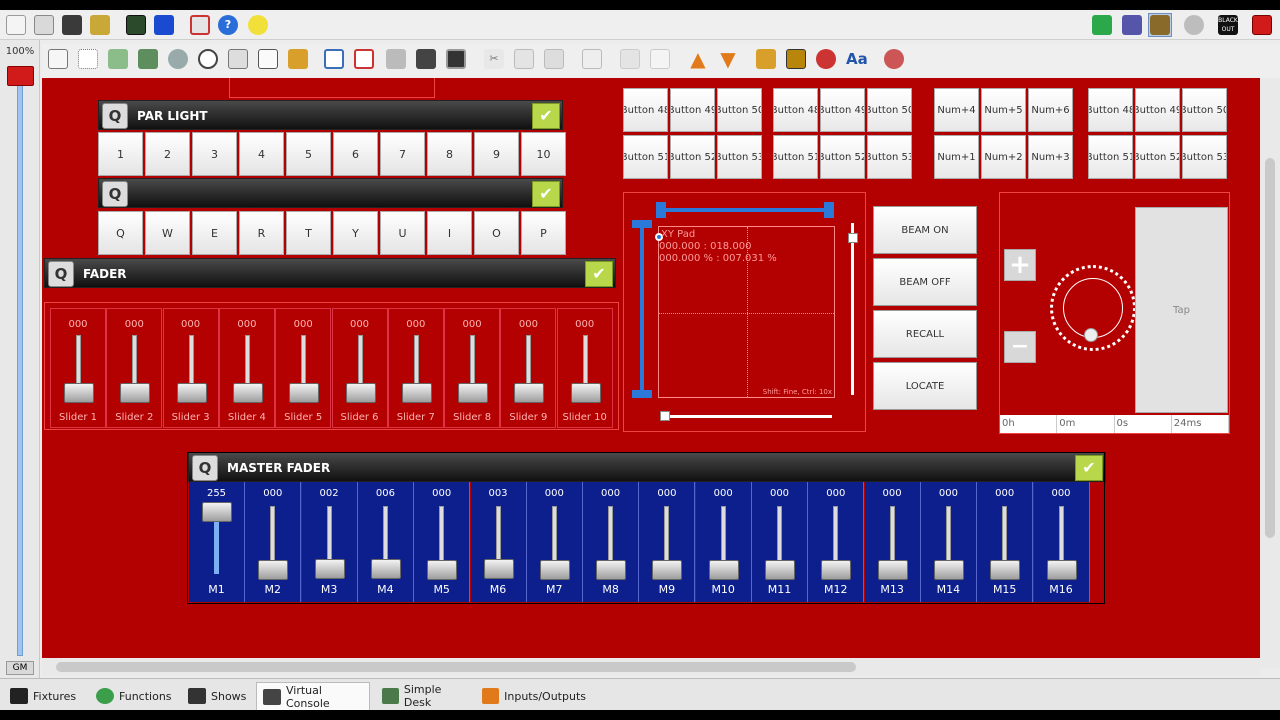 The width and height of the screenshot is (1280, 720). What do you see at coordinates (355, 154) in the screenshot?
I see `par-light-button: 6` at bounding box center [355, 154].